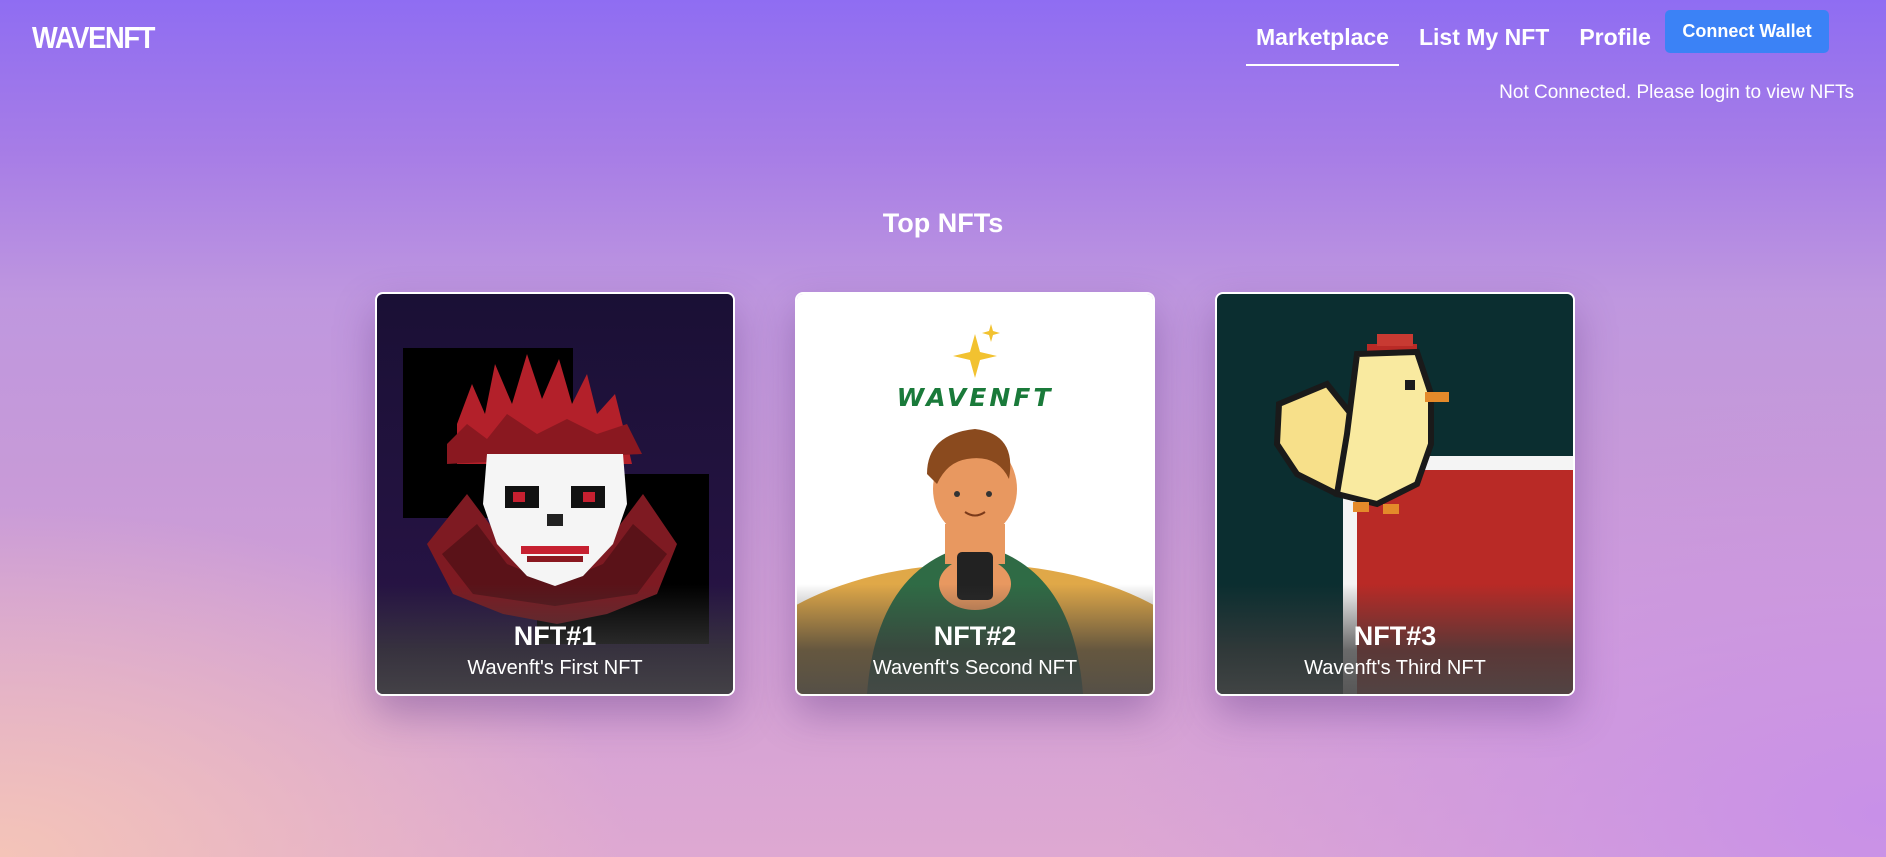 This screenshot has height=857, width=1886. I want to click on nav-profile: Profile, so click(1615, 42).